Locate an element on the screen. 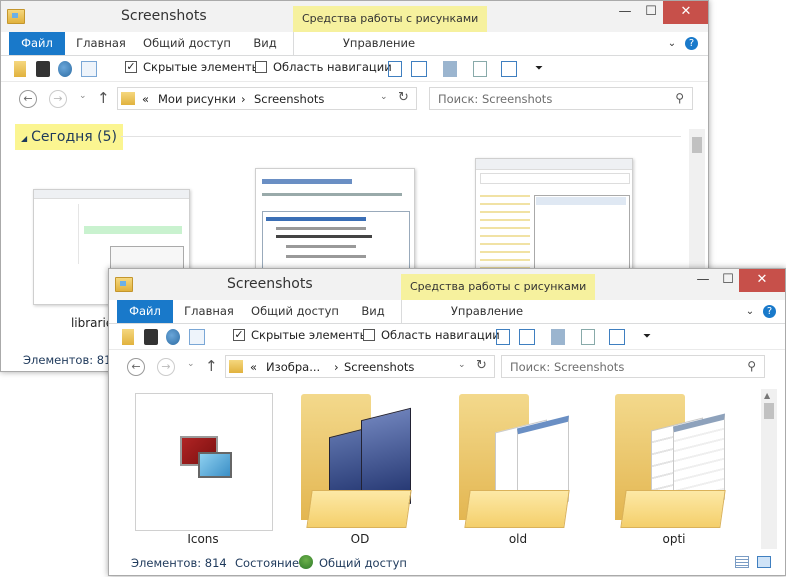  address-bar: « Изобра... › Screenshots ⌄ ↻ is located at coordinates (360, 366).